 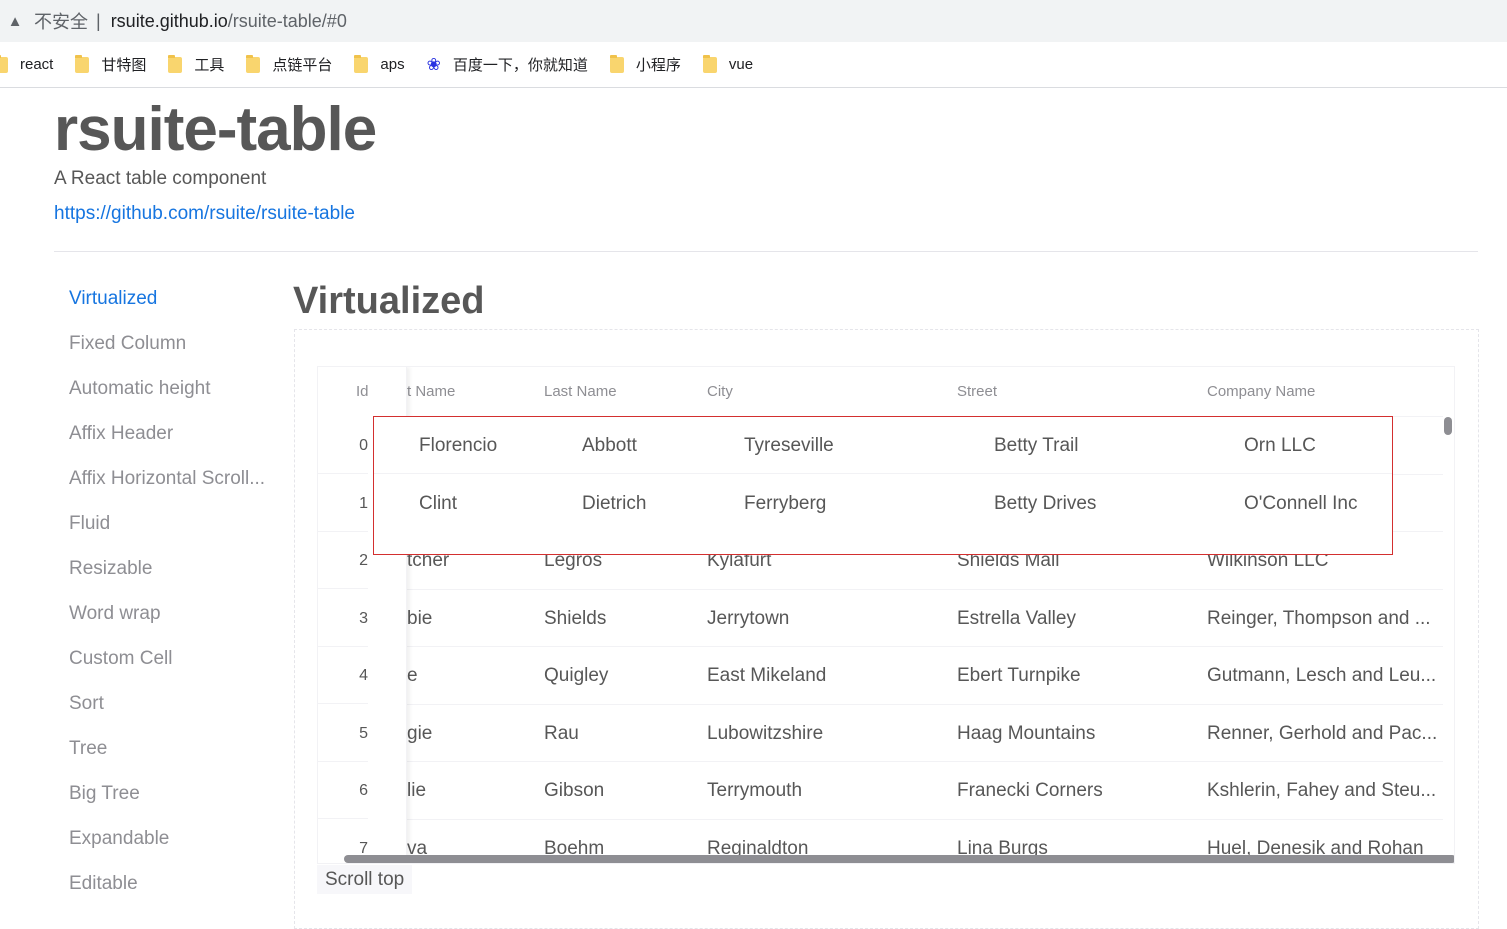 I want to click on id-cell: 1, so click(x=343, y=503).